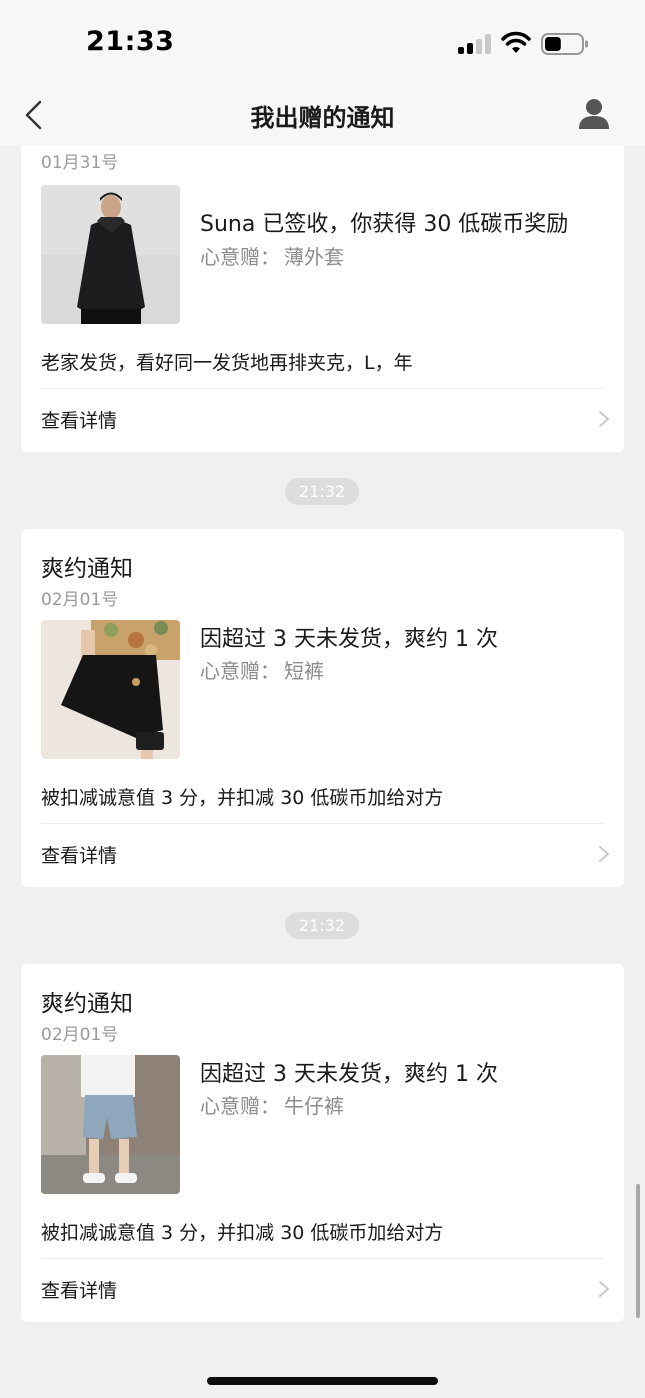  I want to click on gift-item: 短裤, so click(304, 671).